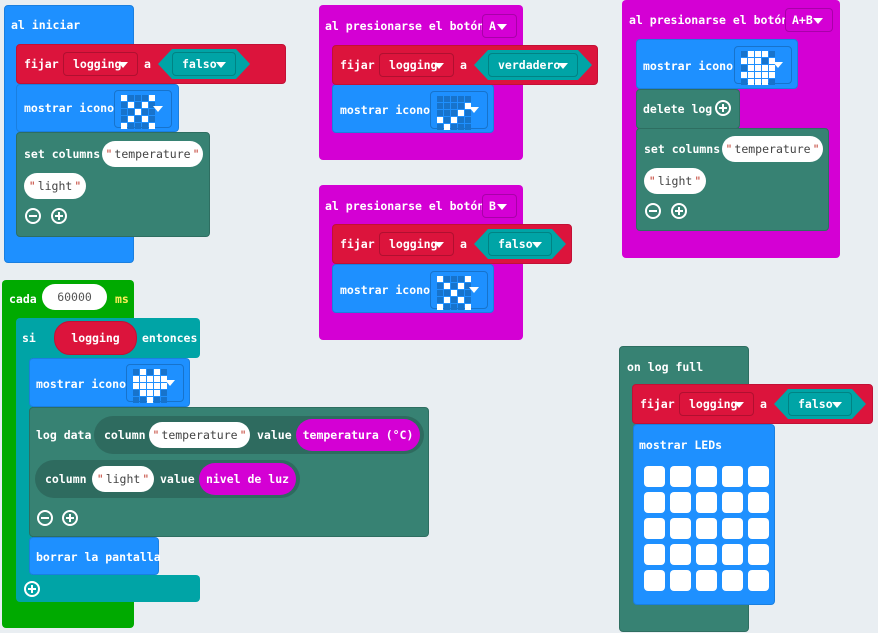  What do you see at coordinates (688, 109) in the screenshot?
I see `delete-log-block: delete log` at bounding box center [688, 109].